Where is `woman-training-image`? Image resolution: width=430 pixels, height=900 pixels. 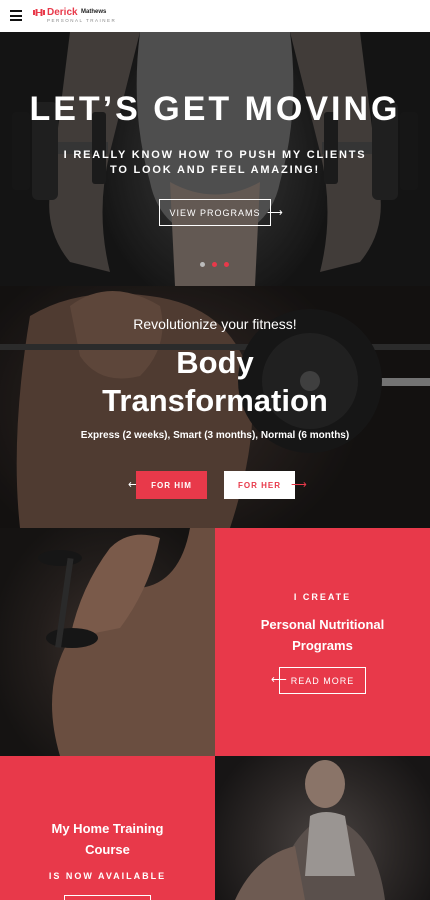
woman-training-image is located at coordinates (310, 830).